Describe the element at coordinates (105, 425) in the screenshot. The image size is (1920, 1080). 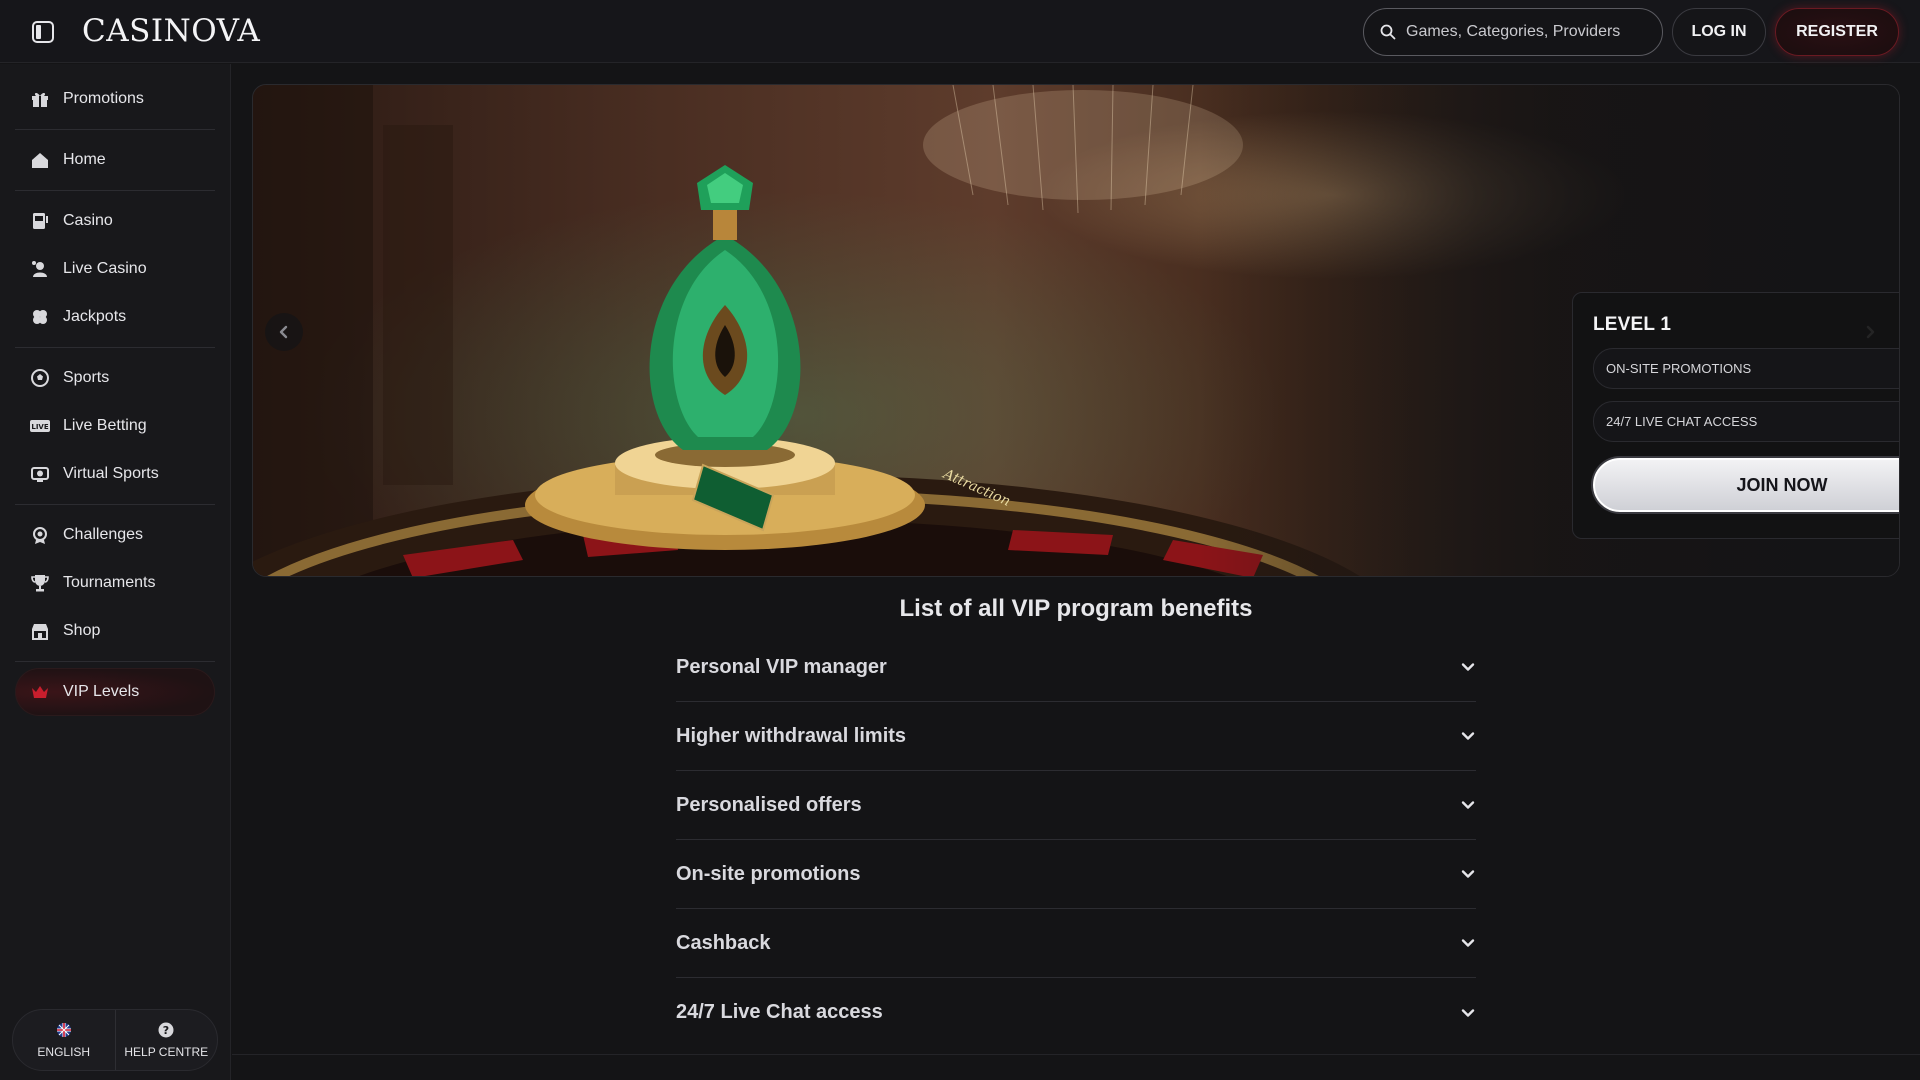
I see `sidebar-item-label: Live Betting` at that location.